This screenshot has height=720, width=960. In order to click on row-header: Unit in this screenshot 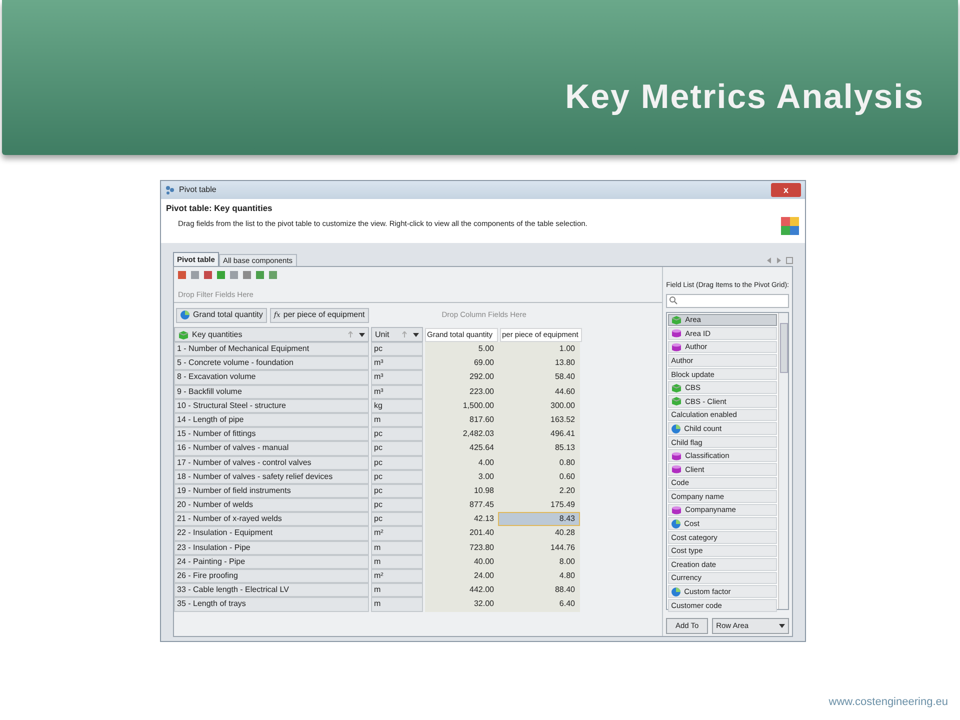, I will do `click(397, 334)`.